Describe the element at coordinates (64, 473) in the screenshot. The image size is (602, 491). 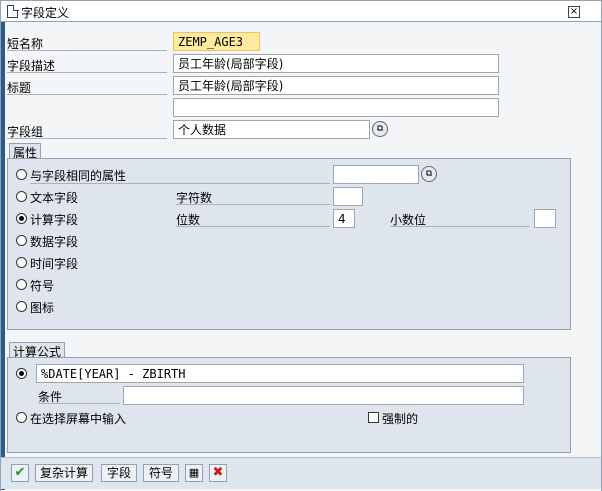
I see `complex-calc-button: 复杂计算` at that location.